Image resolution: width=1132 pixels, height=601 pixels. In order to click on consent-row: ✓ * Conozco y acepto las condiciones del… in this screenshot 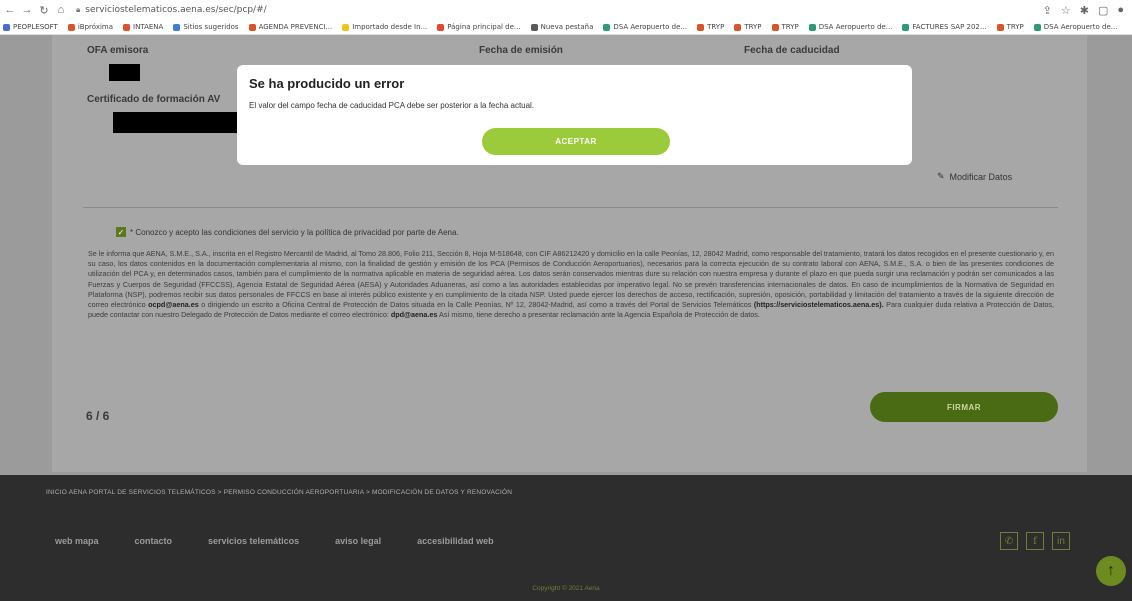, I will do `click(287, 232)`.